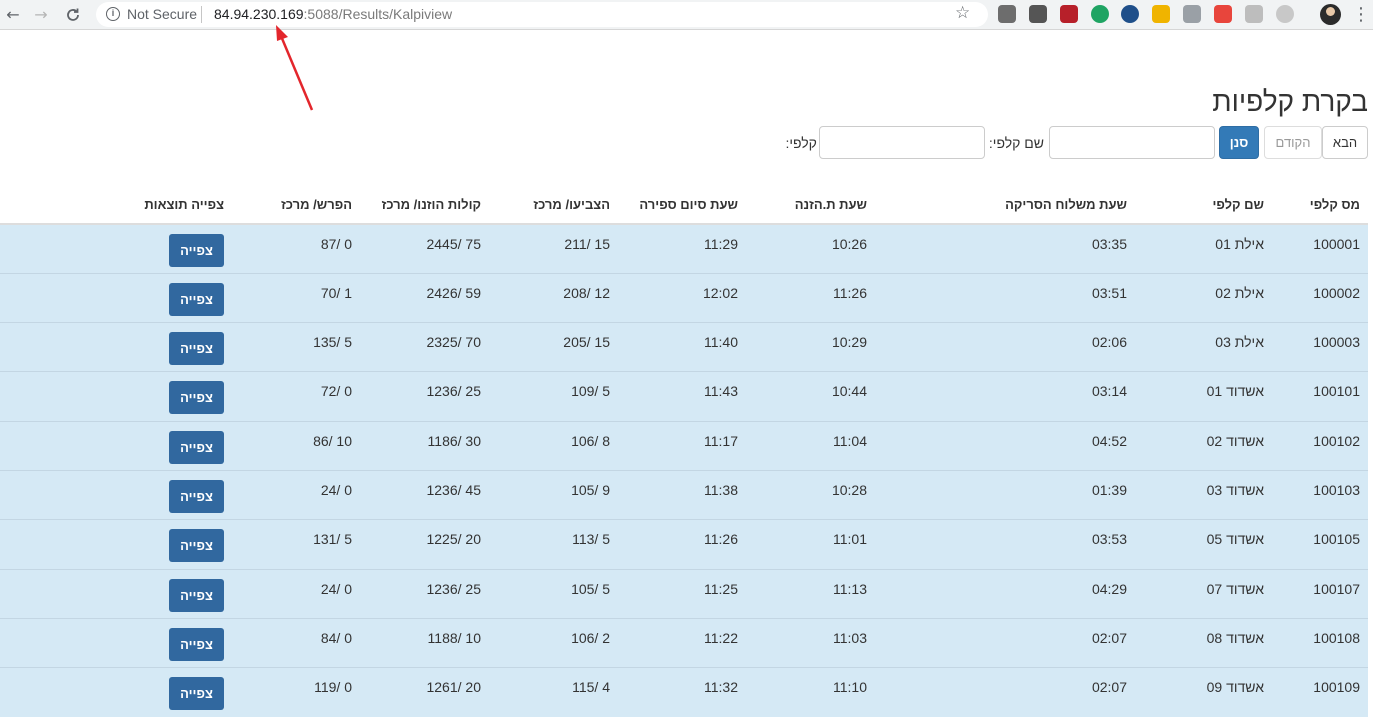 The image size is (1373, 724). Describe the element at coordinates (1005, 692) in the screenshot. I see `cell-scan-time: 02:07` at that location.